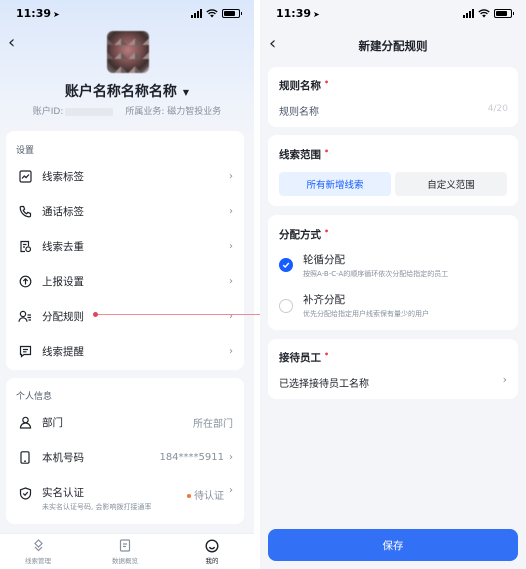  Describe the element at coordinates (25, 177) in the screenshot. I see `tag-icon` at that location.